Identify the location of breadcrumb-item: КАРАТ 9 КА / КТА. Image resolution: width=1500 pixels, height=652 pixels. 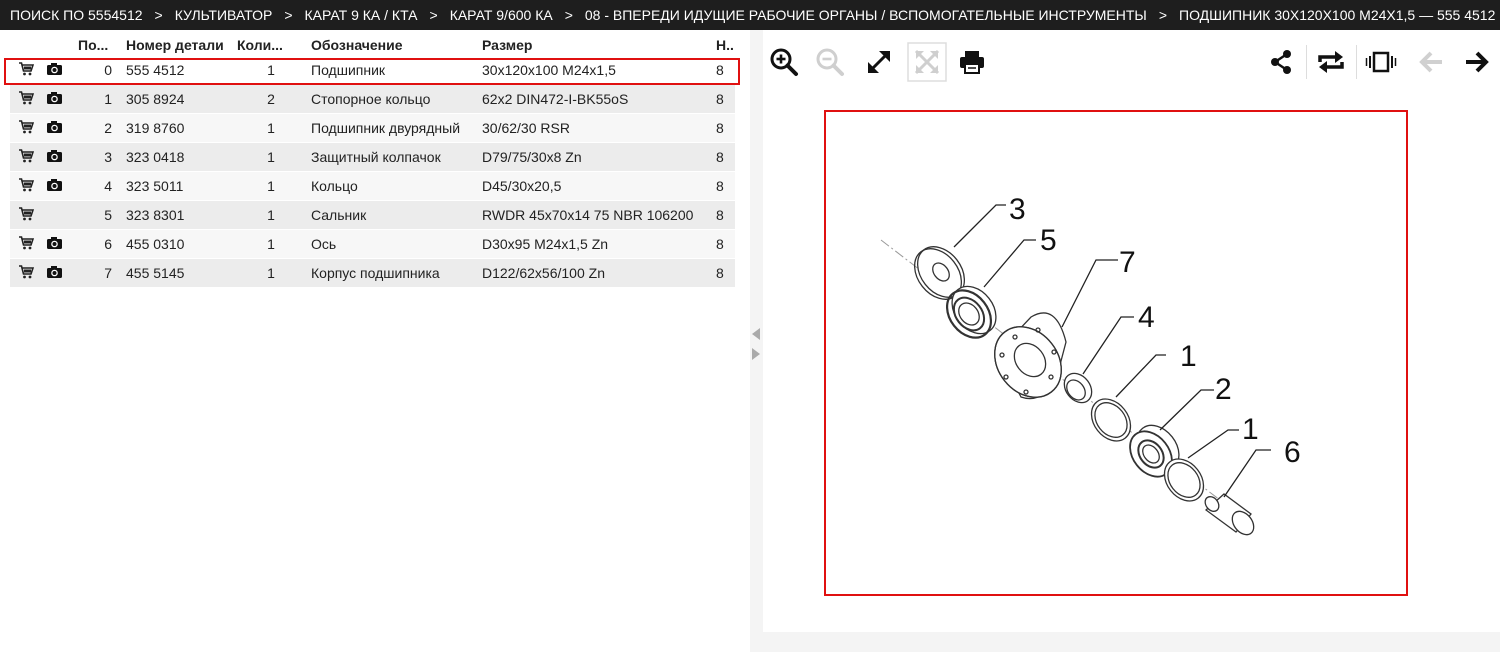
(361, 15).